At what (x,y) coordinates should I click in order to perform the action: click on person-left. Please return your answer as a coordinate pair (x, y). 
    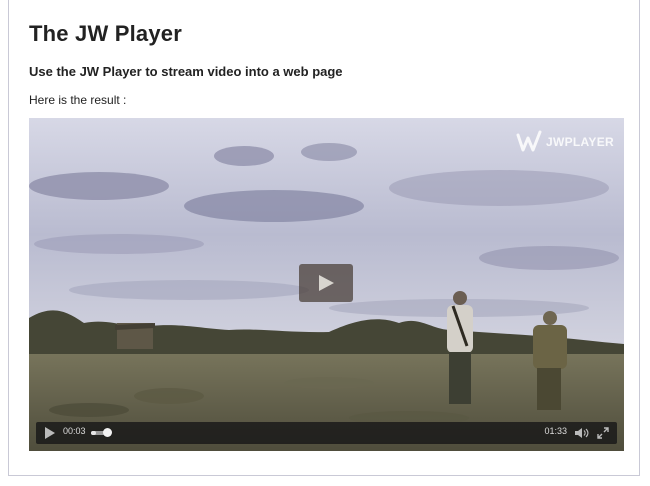
    Looking at the image, I should click on (460, 347).